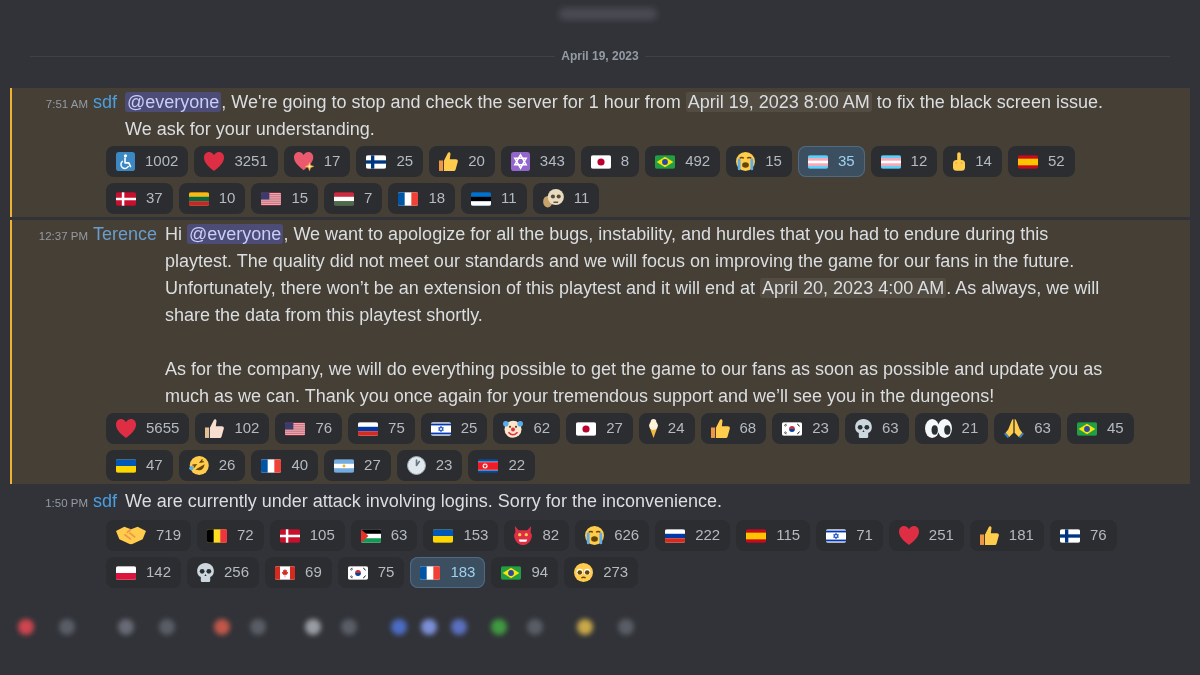  I want to click on reaction-button: 24, so click(666, 428).